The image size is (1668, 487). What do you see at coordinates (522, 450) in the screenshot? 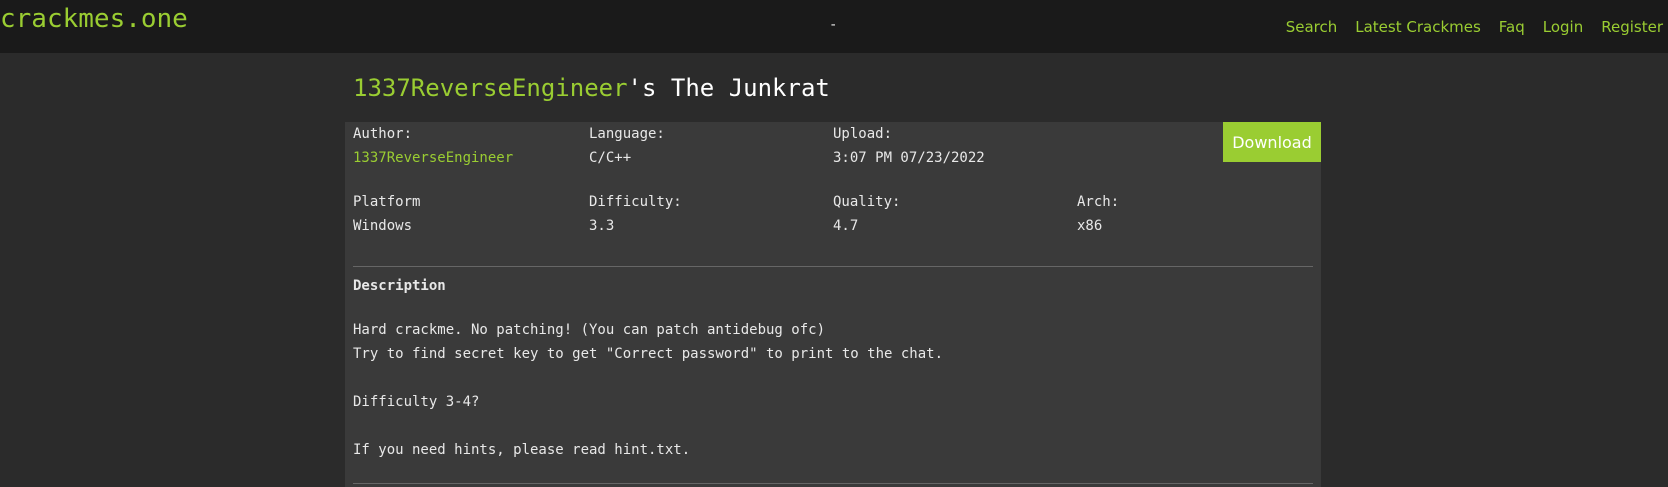
I see `description-line: If you need hints, please read hint.txt.` at bounding box center [522, 450].